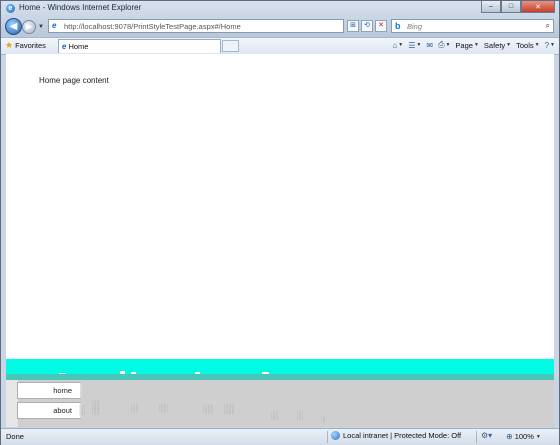 The height and width of the screenshot is (445, 560). I want to click on garbled-text-fragment: ┆┊┆ ┊┆┊, so click(323, 420).